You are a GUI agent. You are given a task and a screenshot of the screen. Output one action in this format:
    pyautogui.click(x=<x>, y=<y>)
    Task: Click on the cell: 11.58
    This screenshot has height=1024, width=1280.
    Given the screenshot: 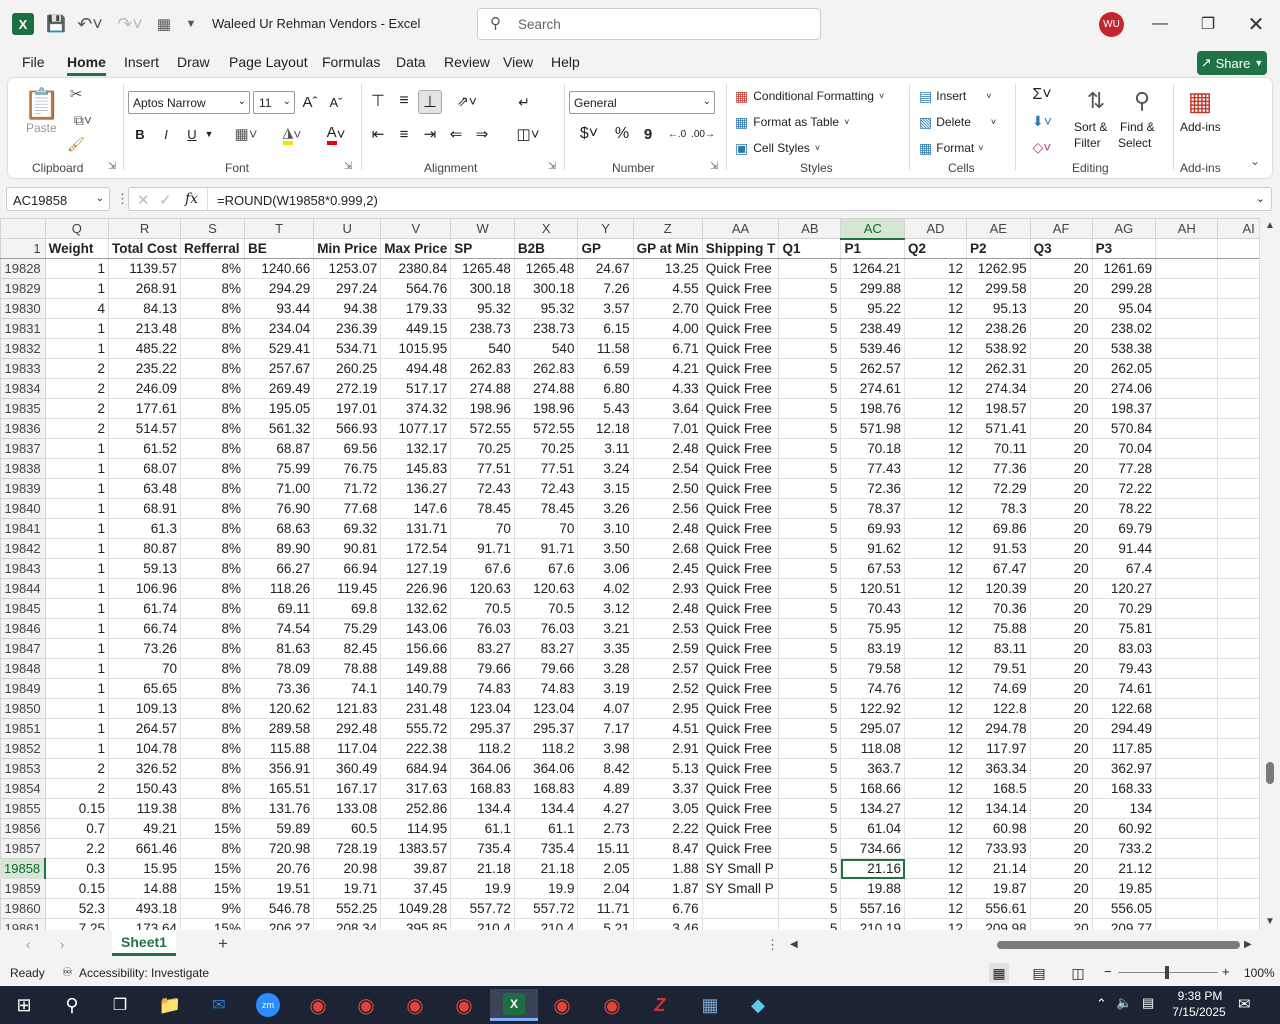 What is the action you would take?
    pyautogui.click(x=605, y=348)
    